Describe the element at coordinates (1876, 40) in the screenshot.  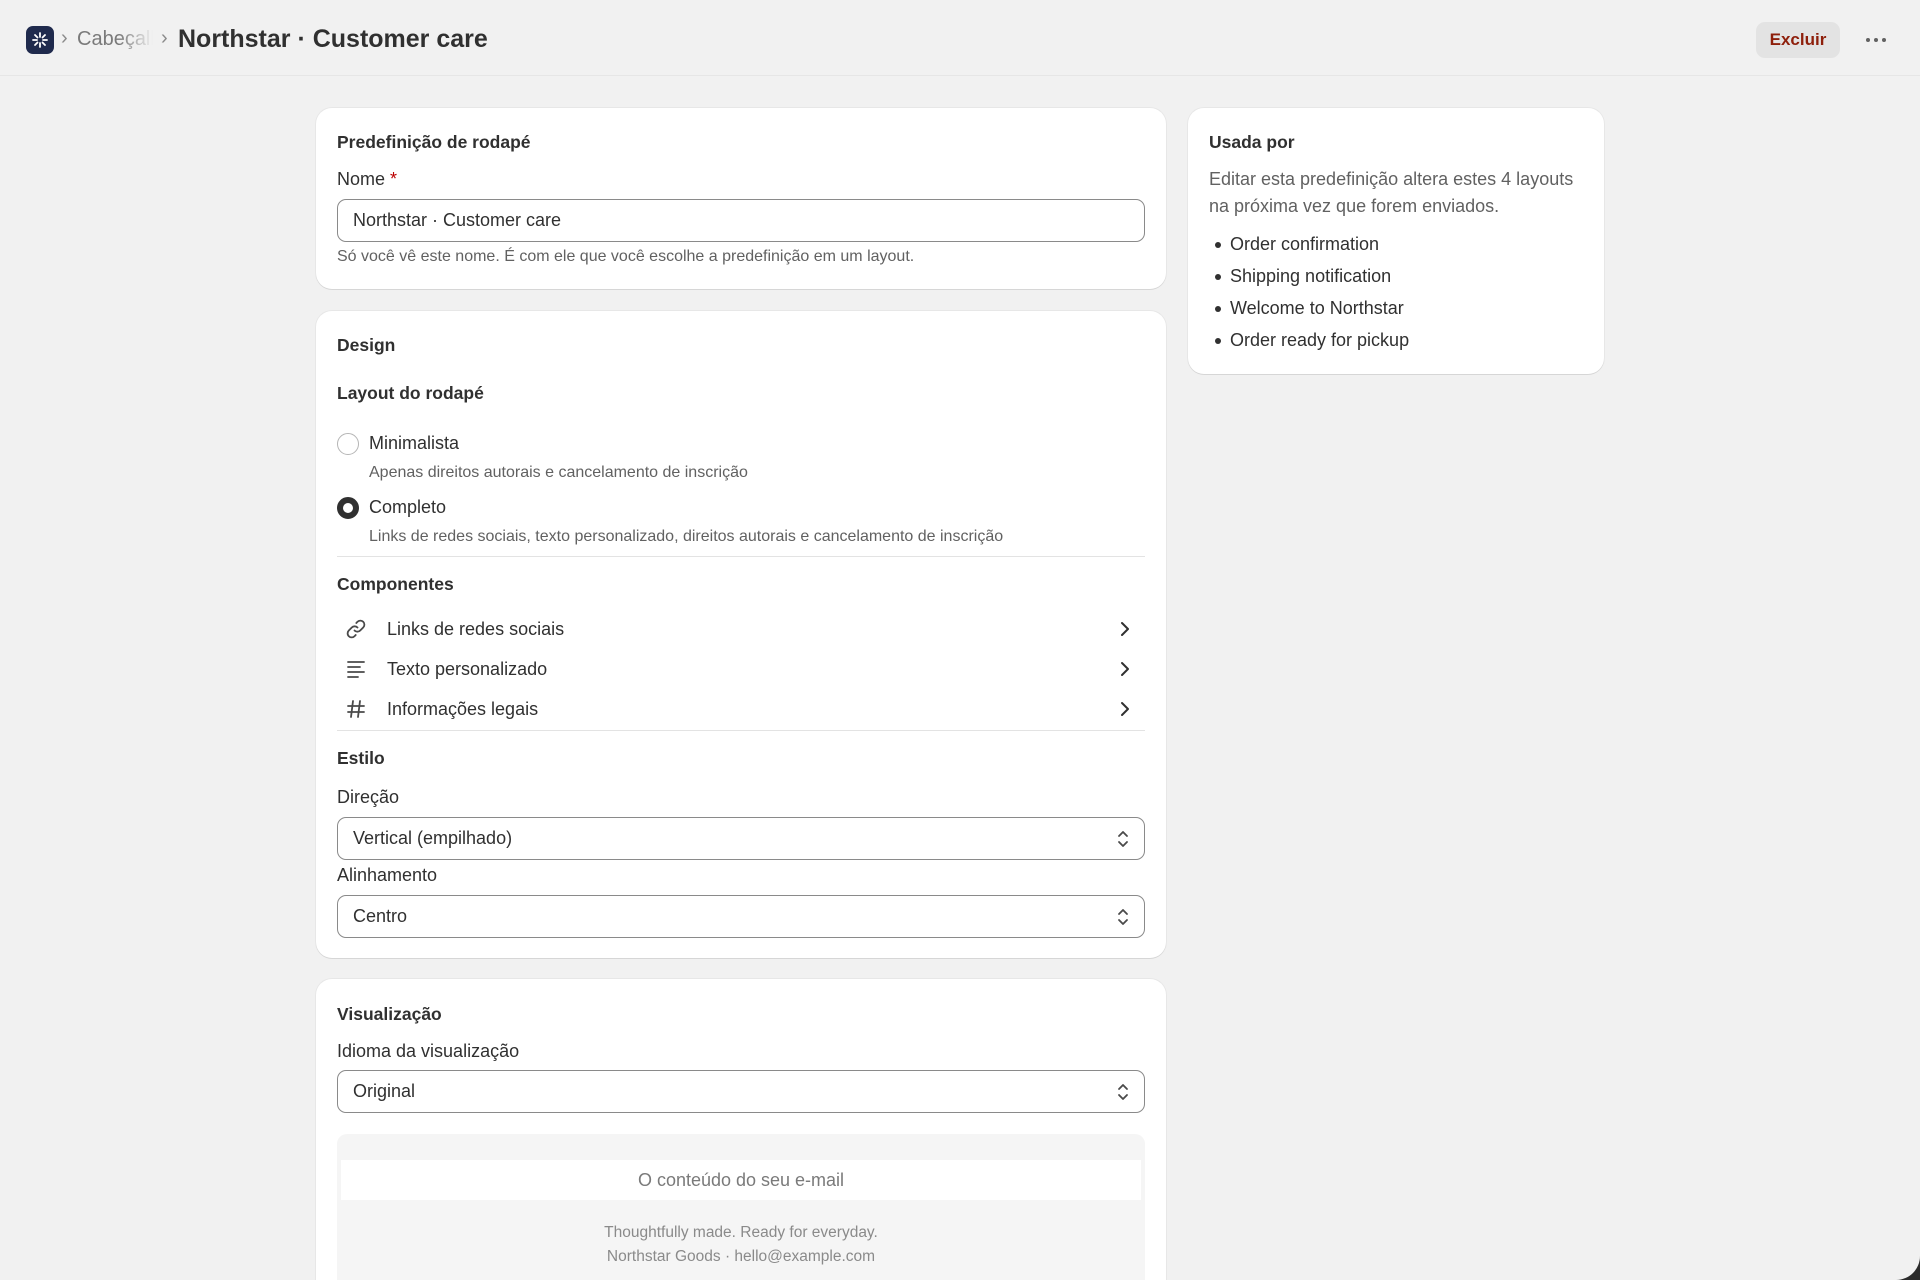
I see `more-actions-icon` at that location.